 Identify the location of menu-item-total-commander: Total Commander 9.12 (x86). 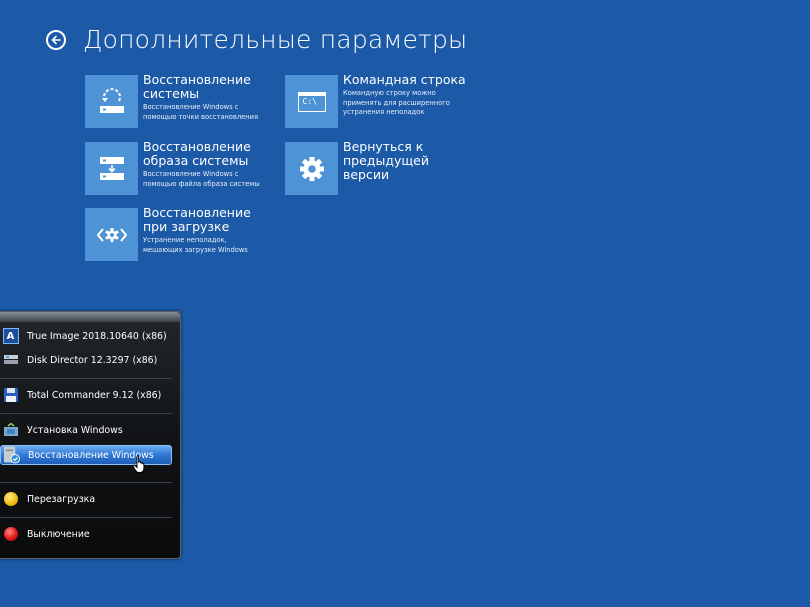
(86, 395).